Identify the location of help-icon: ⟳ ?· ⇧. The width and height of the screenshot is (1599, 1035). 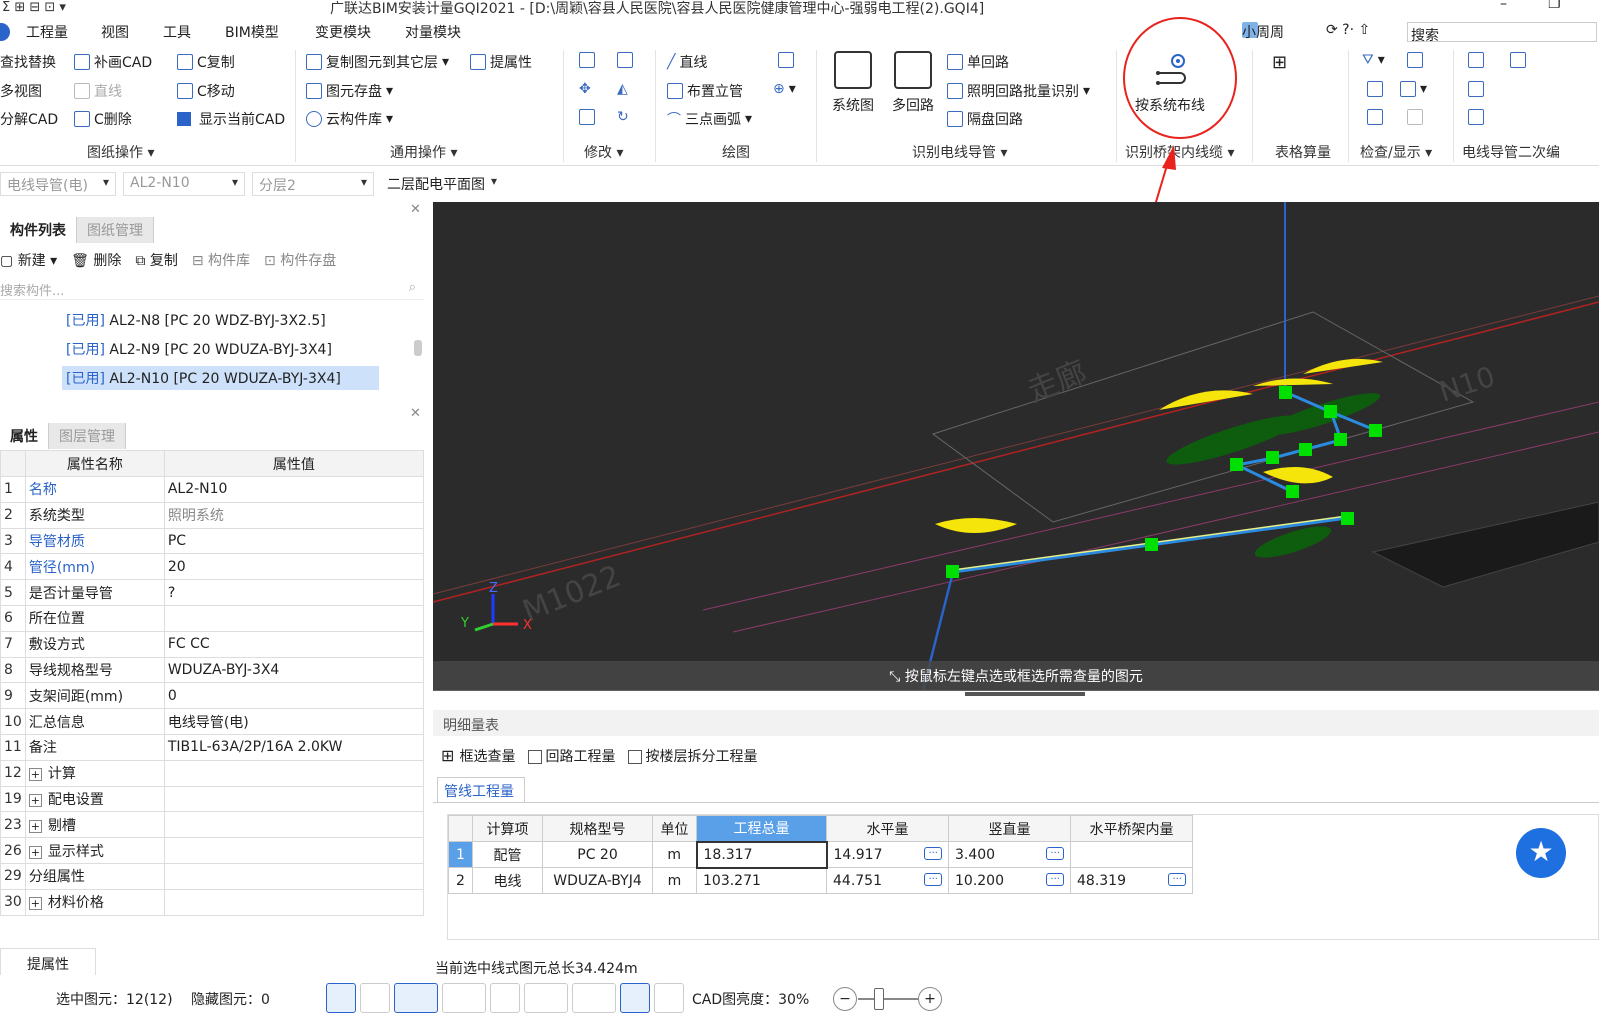
(1348, 30).